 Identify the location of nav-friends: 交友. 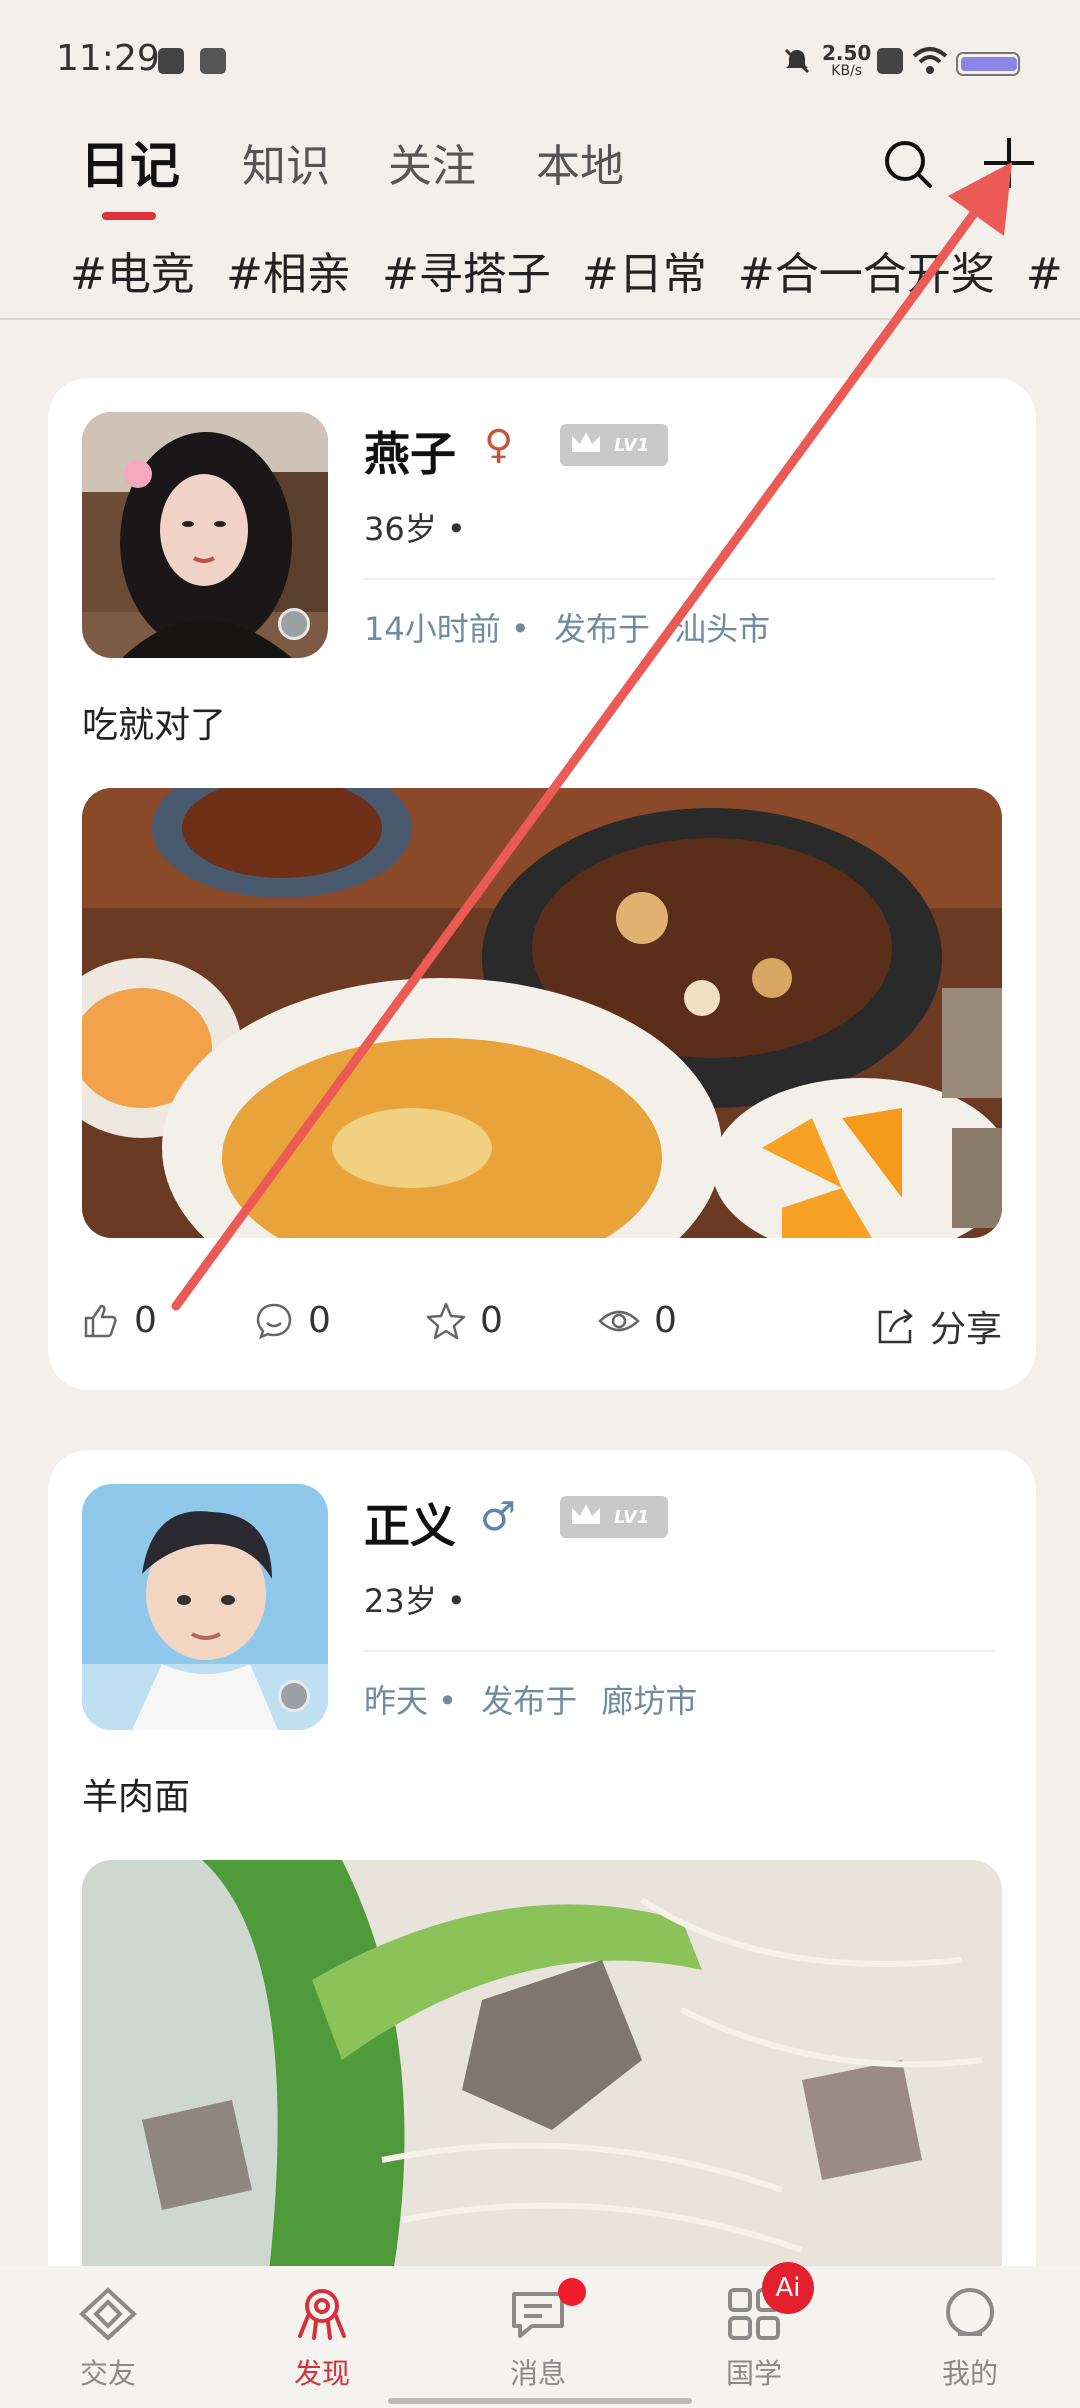
(108, 2339).